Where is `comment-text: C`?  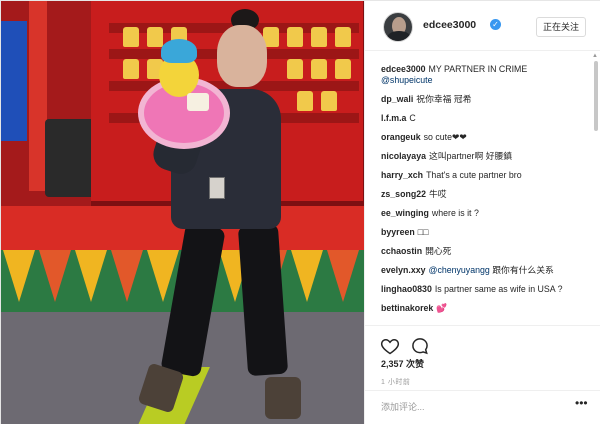
comment-text: C is located at coordinates (412, 118).